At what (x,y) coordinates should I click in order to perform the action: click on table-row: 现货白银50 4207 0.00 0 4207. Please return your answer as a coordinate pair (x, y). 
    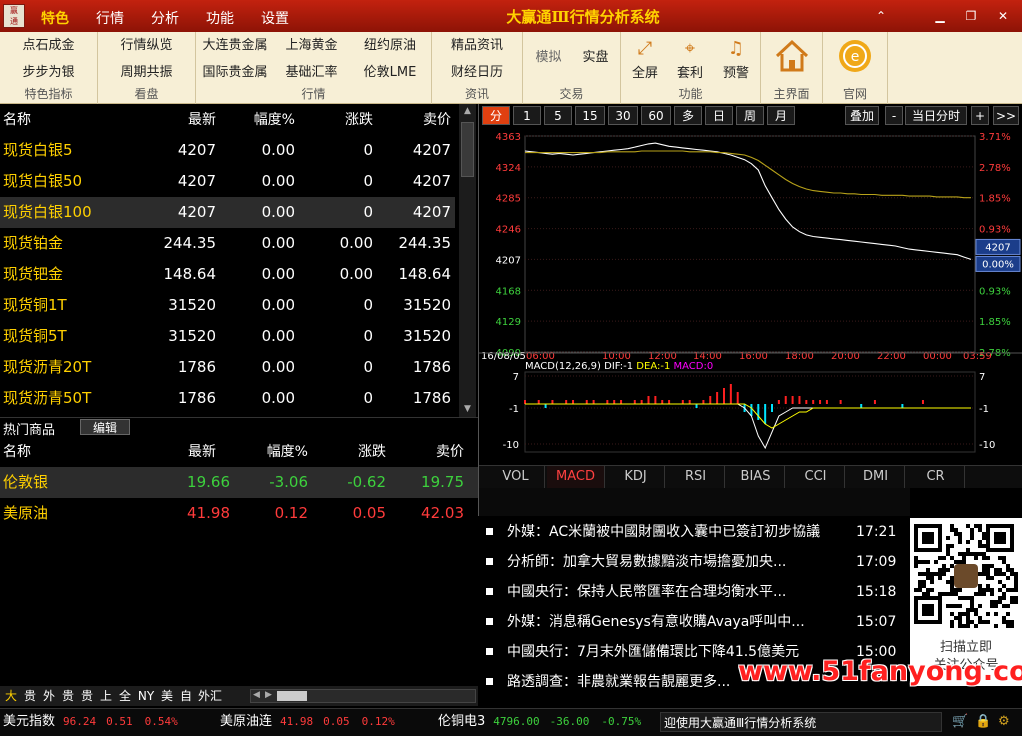
    Looking at the image, I should click on (227, 181).